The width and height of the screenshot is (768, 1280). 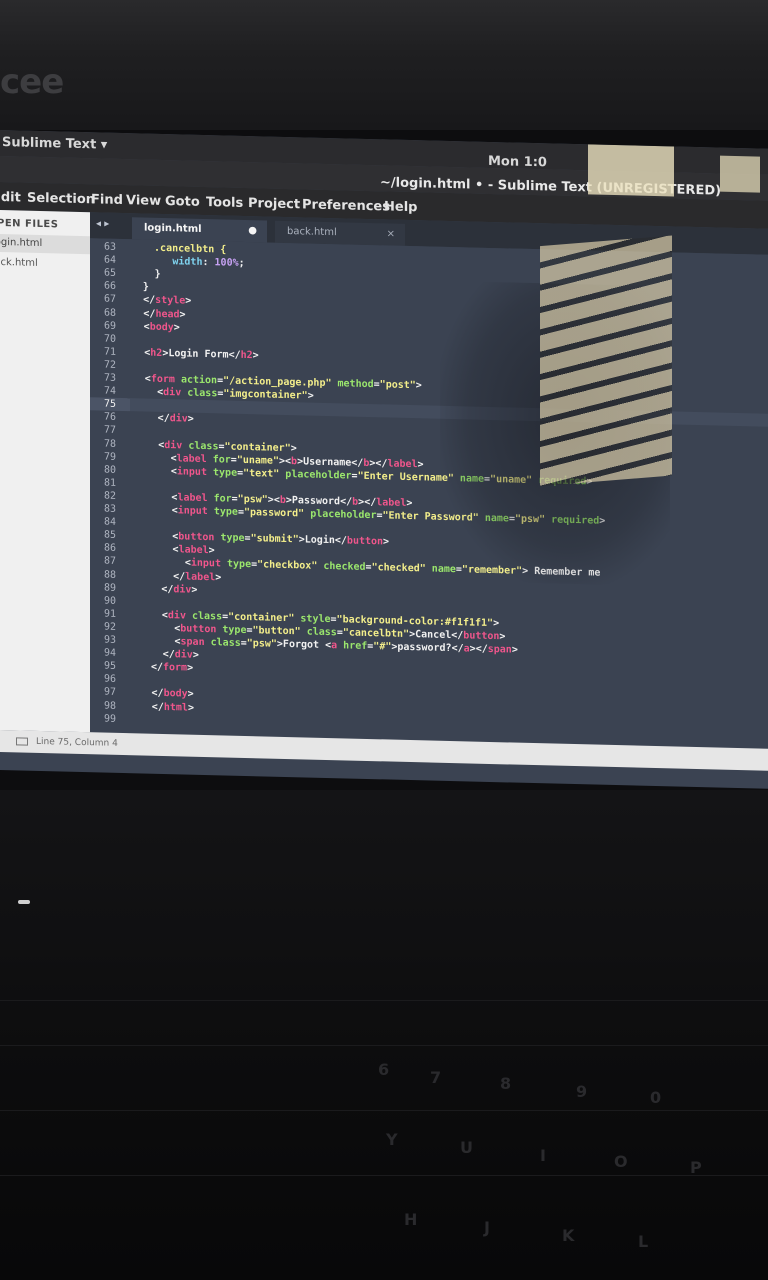 I want to click on line-number: 80, so click(x=110, y=470).